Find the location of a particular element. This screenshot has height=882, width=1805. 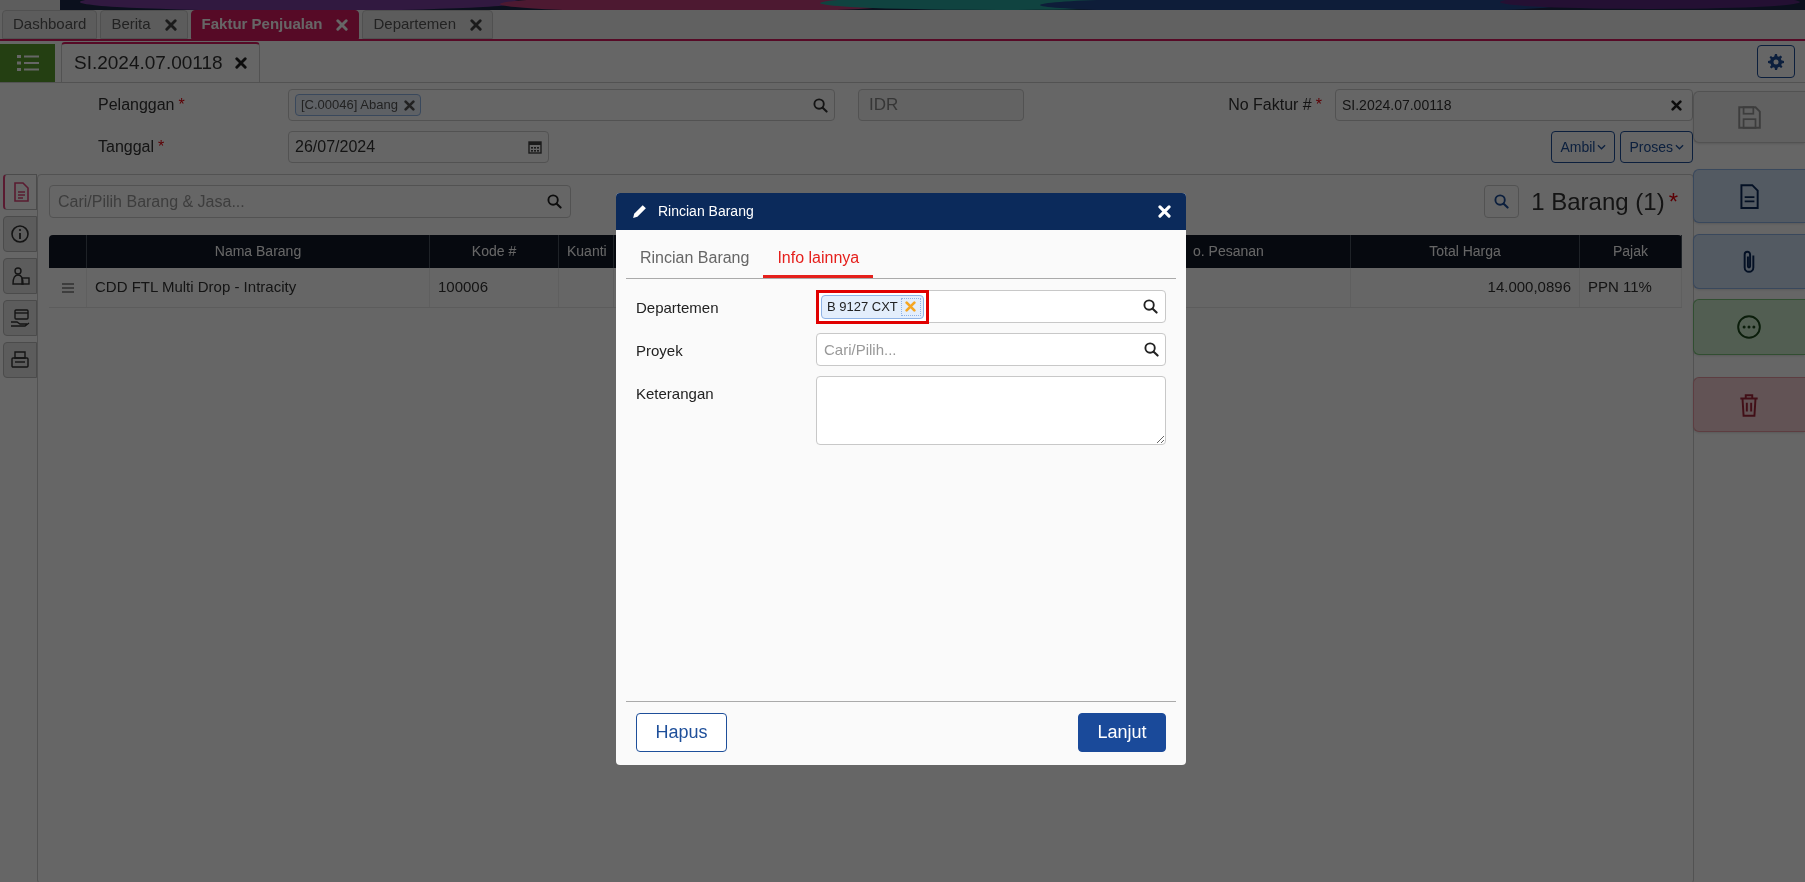

table-cell-text: CDD FTL Multi Drop - Intracity is located at coordinates (196, 287).